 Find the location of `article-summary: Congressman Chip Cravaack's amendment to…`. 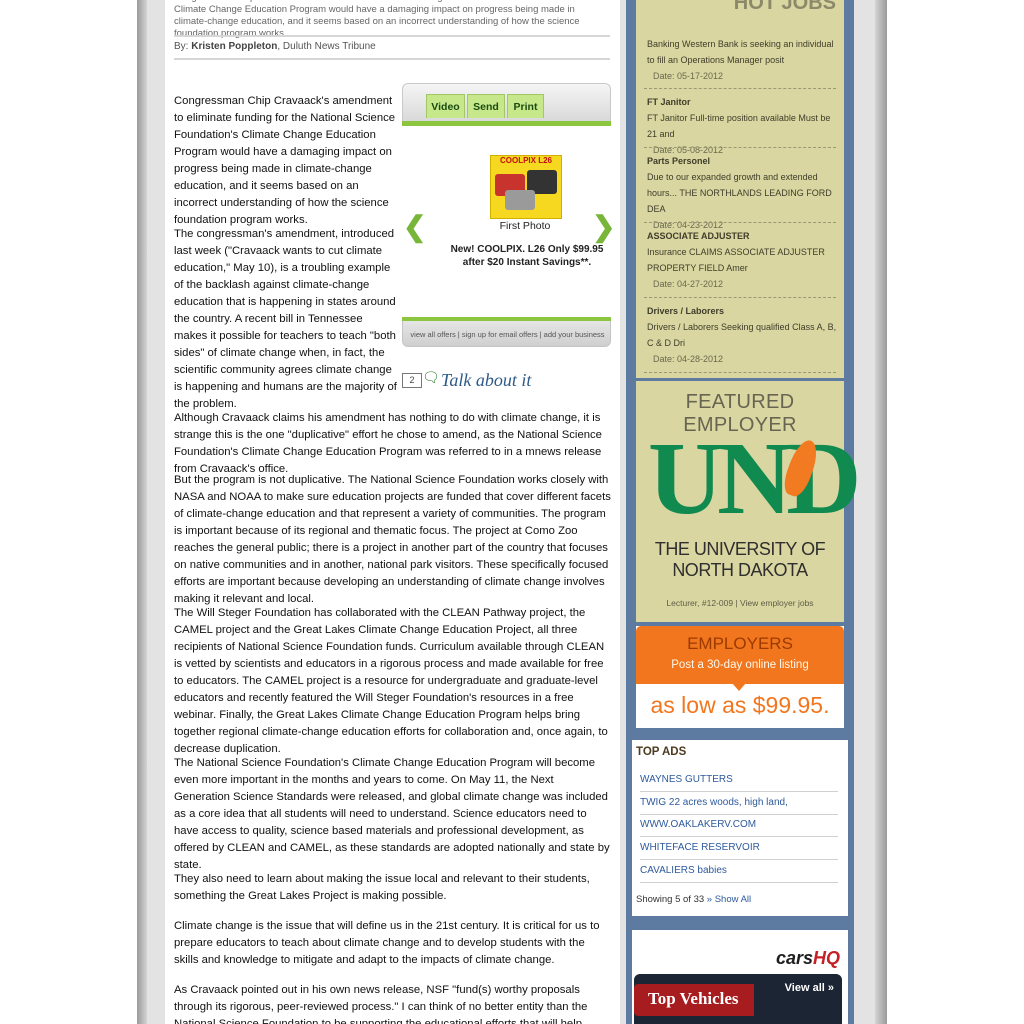

article-summary: Congressman Chip Cravaack's amendment to… is located at coordinates (388, 19).